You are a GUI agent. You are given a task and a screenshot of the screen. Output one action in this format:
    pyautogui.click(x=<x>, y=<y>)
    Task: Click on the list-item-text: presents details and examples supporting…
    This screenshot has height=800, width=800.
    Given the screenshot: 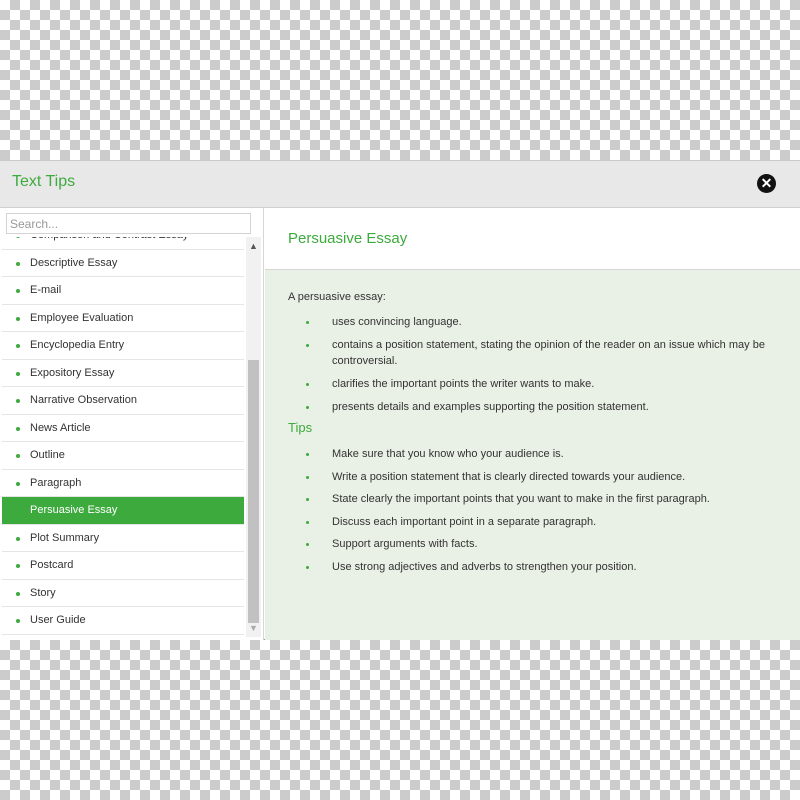 What is the action you would take?
    pyautogui.click(x=490, y=407)
    